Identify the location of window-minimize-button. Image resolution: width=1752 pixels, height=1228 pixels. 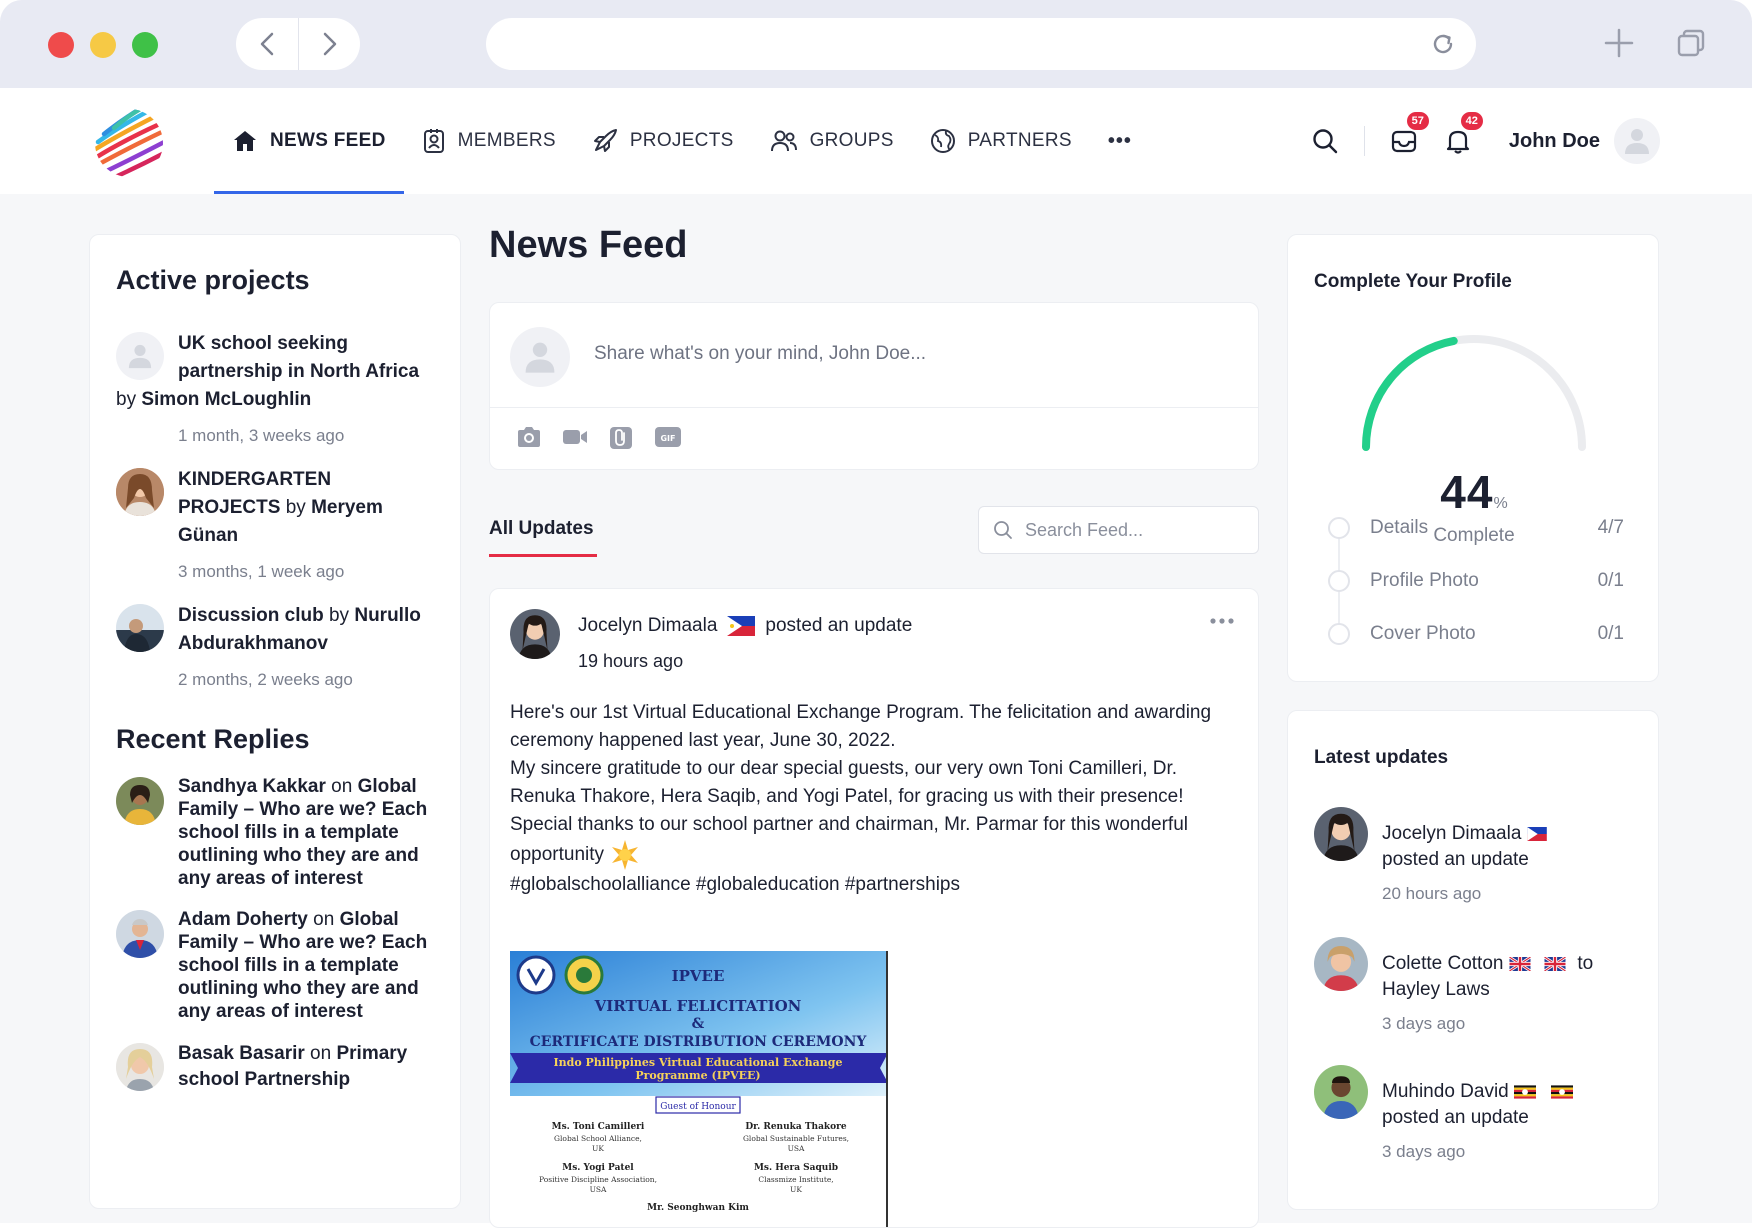
(103, 45).